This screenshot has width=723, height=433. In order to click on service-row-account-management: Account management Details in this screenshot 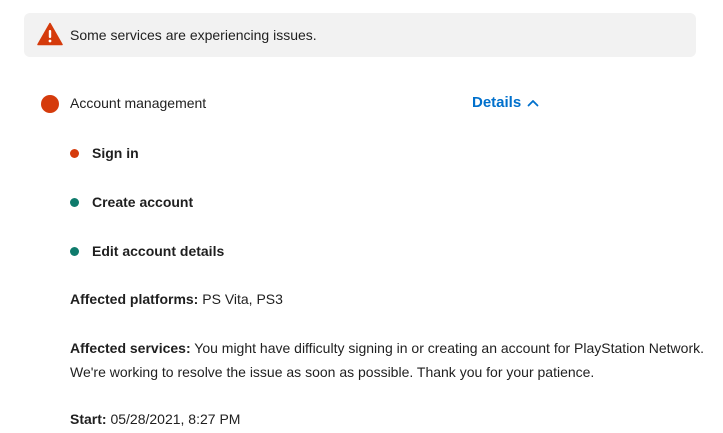, I will do `click(361, 104)`.